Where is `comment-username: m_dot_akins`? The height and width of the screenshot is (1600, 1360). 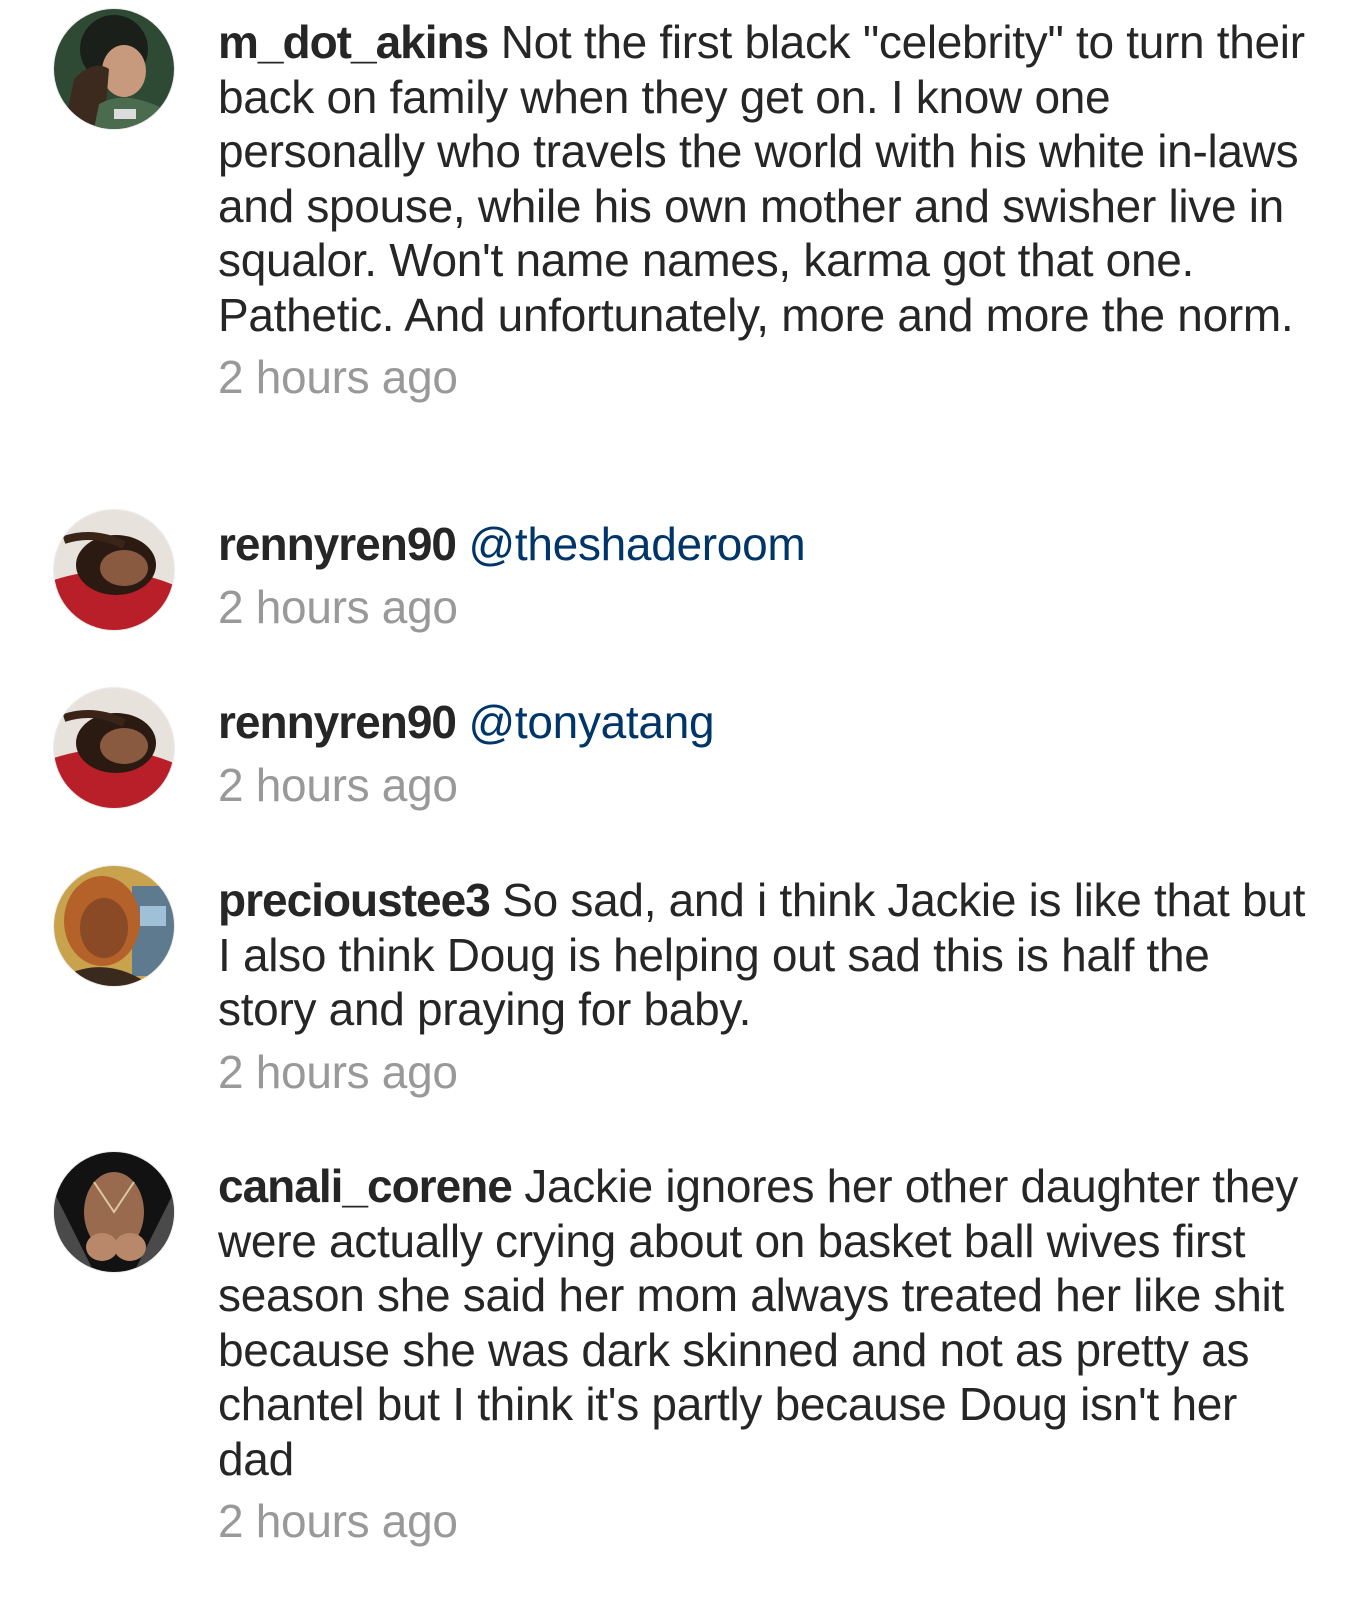 comment-username: m_dot_akins is located at coordinates (353, 42).